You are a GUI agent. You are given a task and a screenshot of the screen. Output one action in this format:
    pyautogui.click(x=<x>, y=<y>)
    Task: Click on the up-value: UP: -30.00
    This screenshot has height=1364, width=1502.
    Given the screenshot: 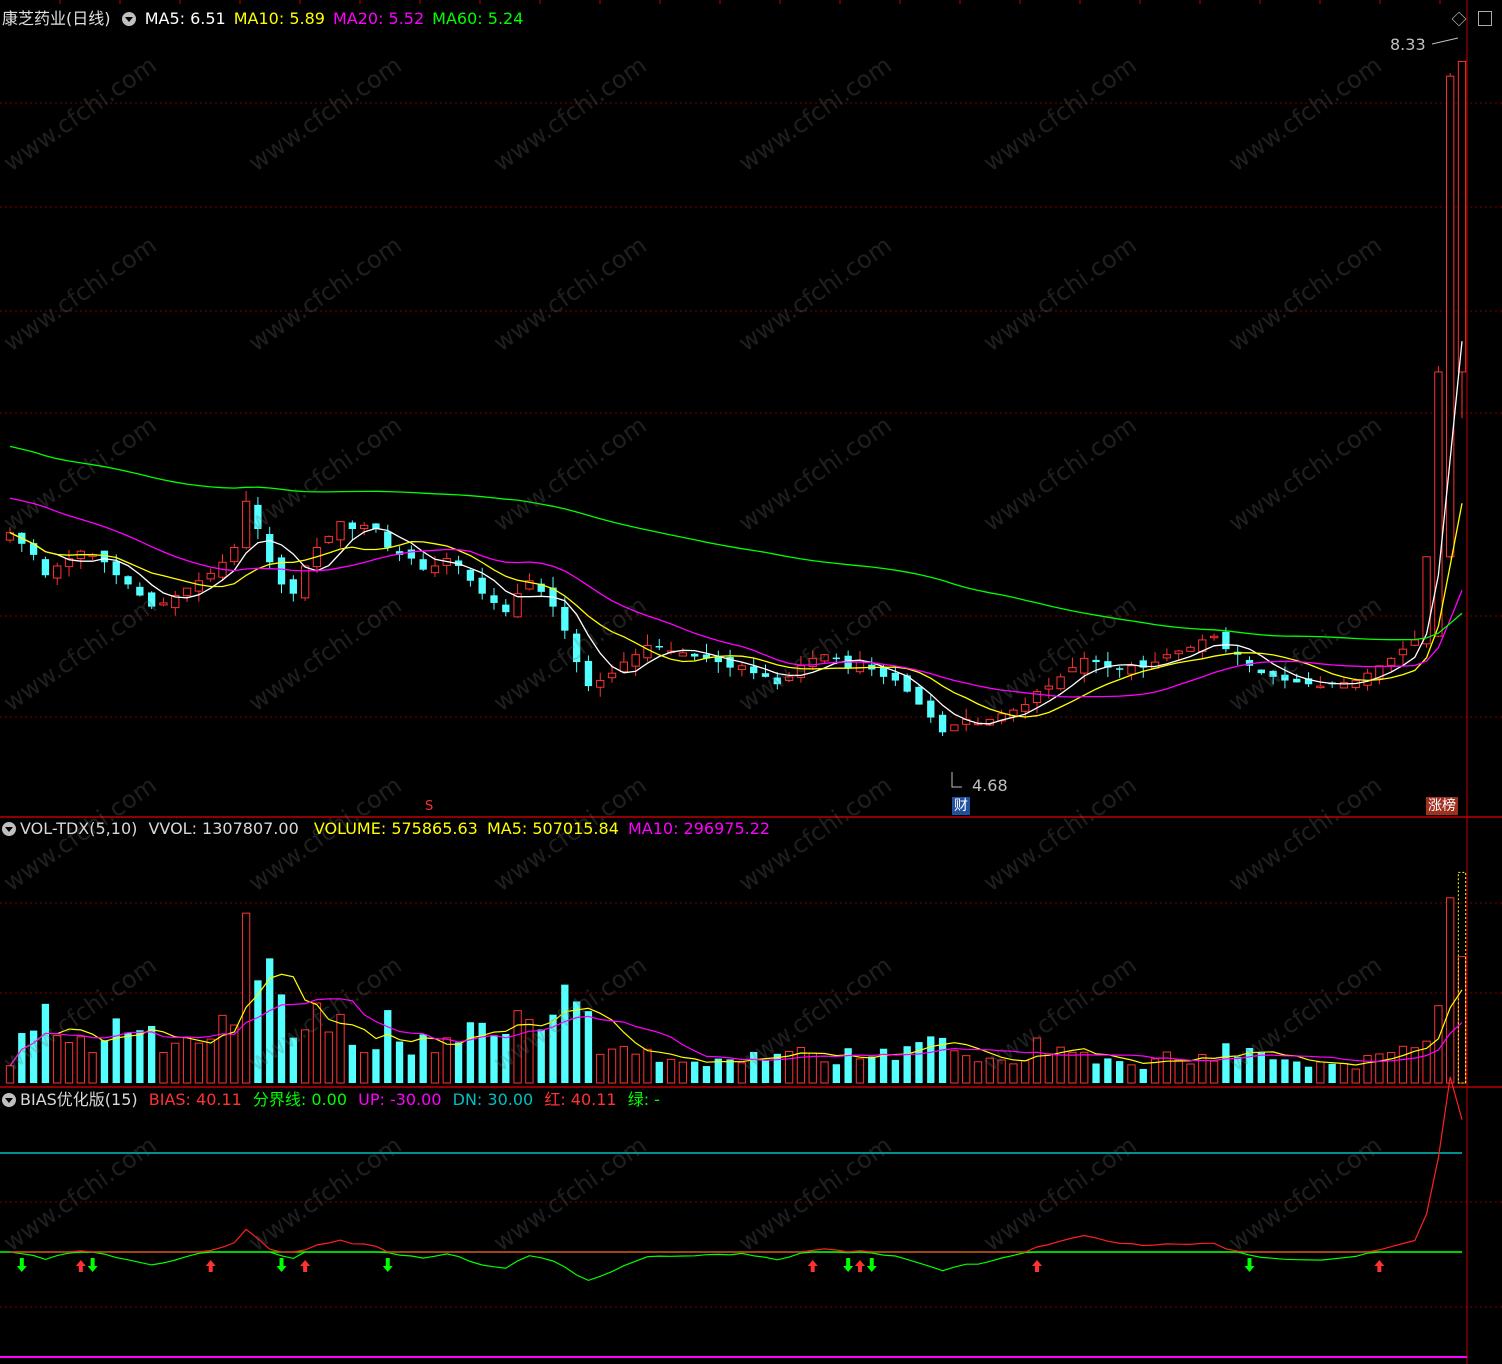 What is the action you would take?
    pyautogui.click(x=400, y=1099)
    